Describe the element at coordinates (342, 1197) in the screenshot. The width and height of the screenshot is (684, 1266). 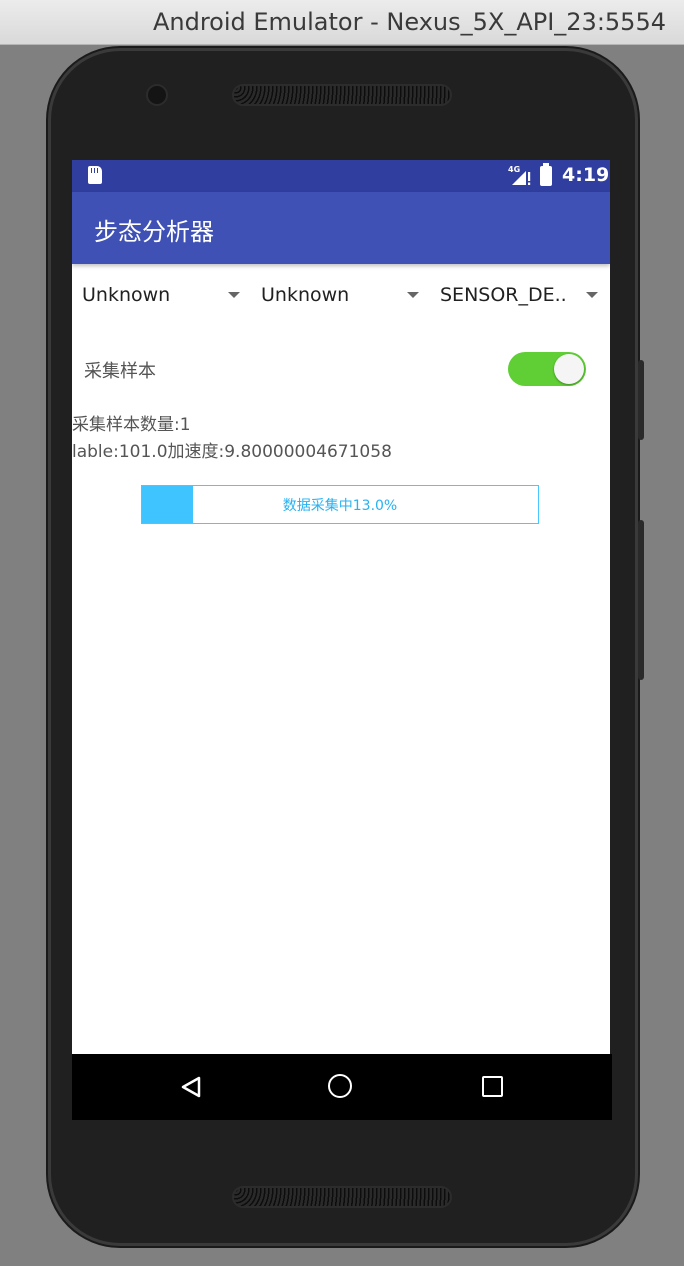
I see `bottom-speaker-grille` at that location.